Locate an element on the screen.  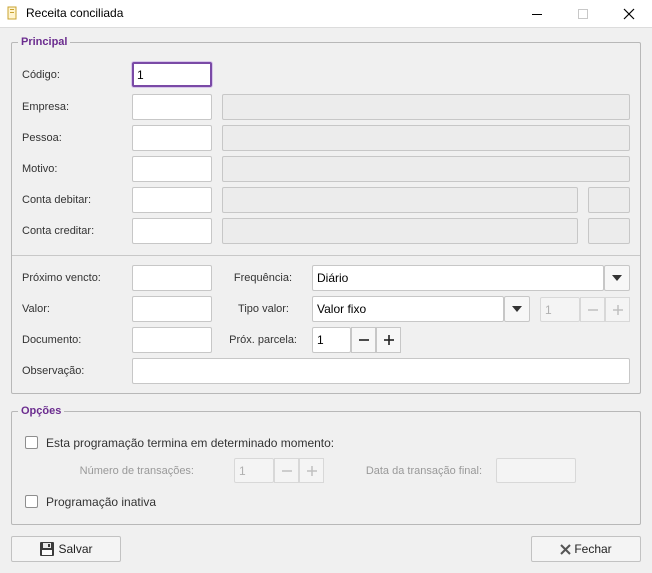
documento-field is located at coordinates (172, 340).